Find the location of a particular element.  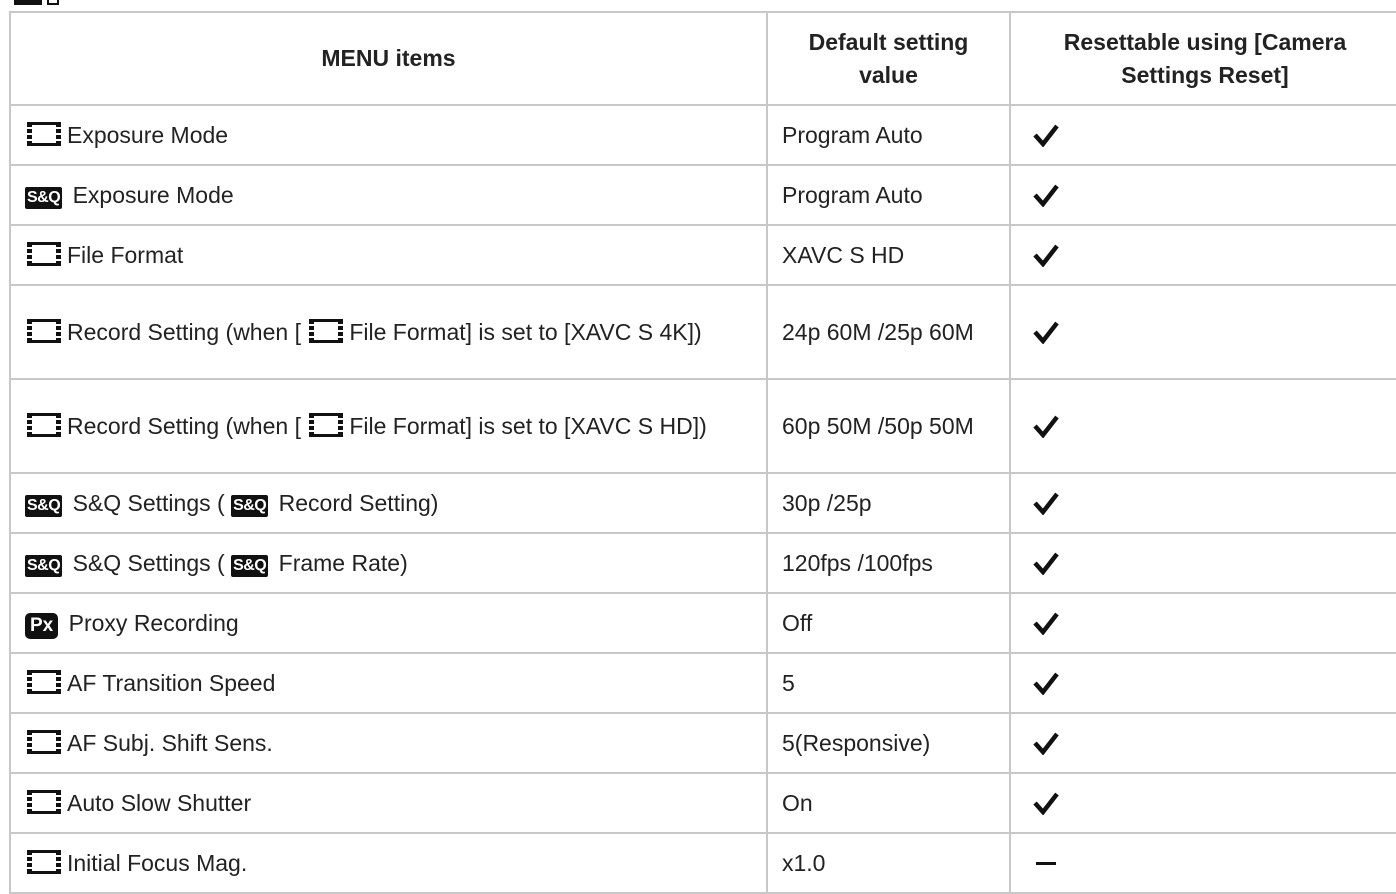

table-row: S&Q Exposure Mode Program Auto is located at coordinates (702, 195).